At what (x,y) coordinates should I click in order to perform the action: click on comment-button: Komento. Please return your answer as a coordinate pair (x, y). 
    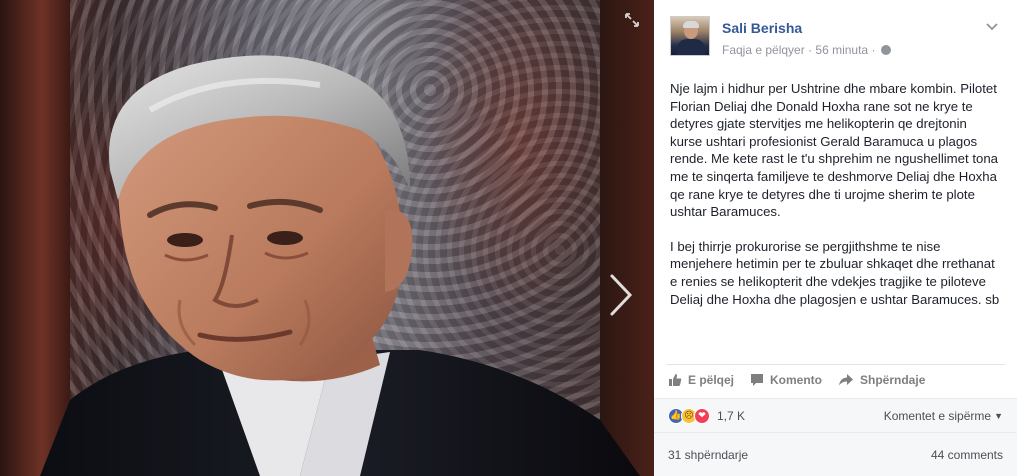
    Looking at the image, I should click on (786, 380).